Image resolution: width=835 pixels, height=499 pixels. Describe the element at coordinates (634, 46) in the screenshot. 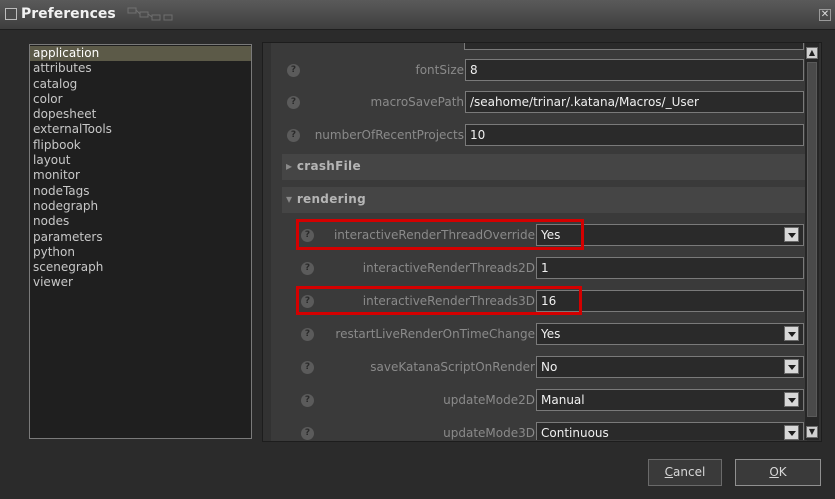

I see `clipped-field` at that location.